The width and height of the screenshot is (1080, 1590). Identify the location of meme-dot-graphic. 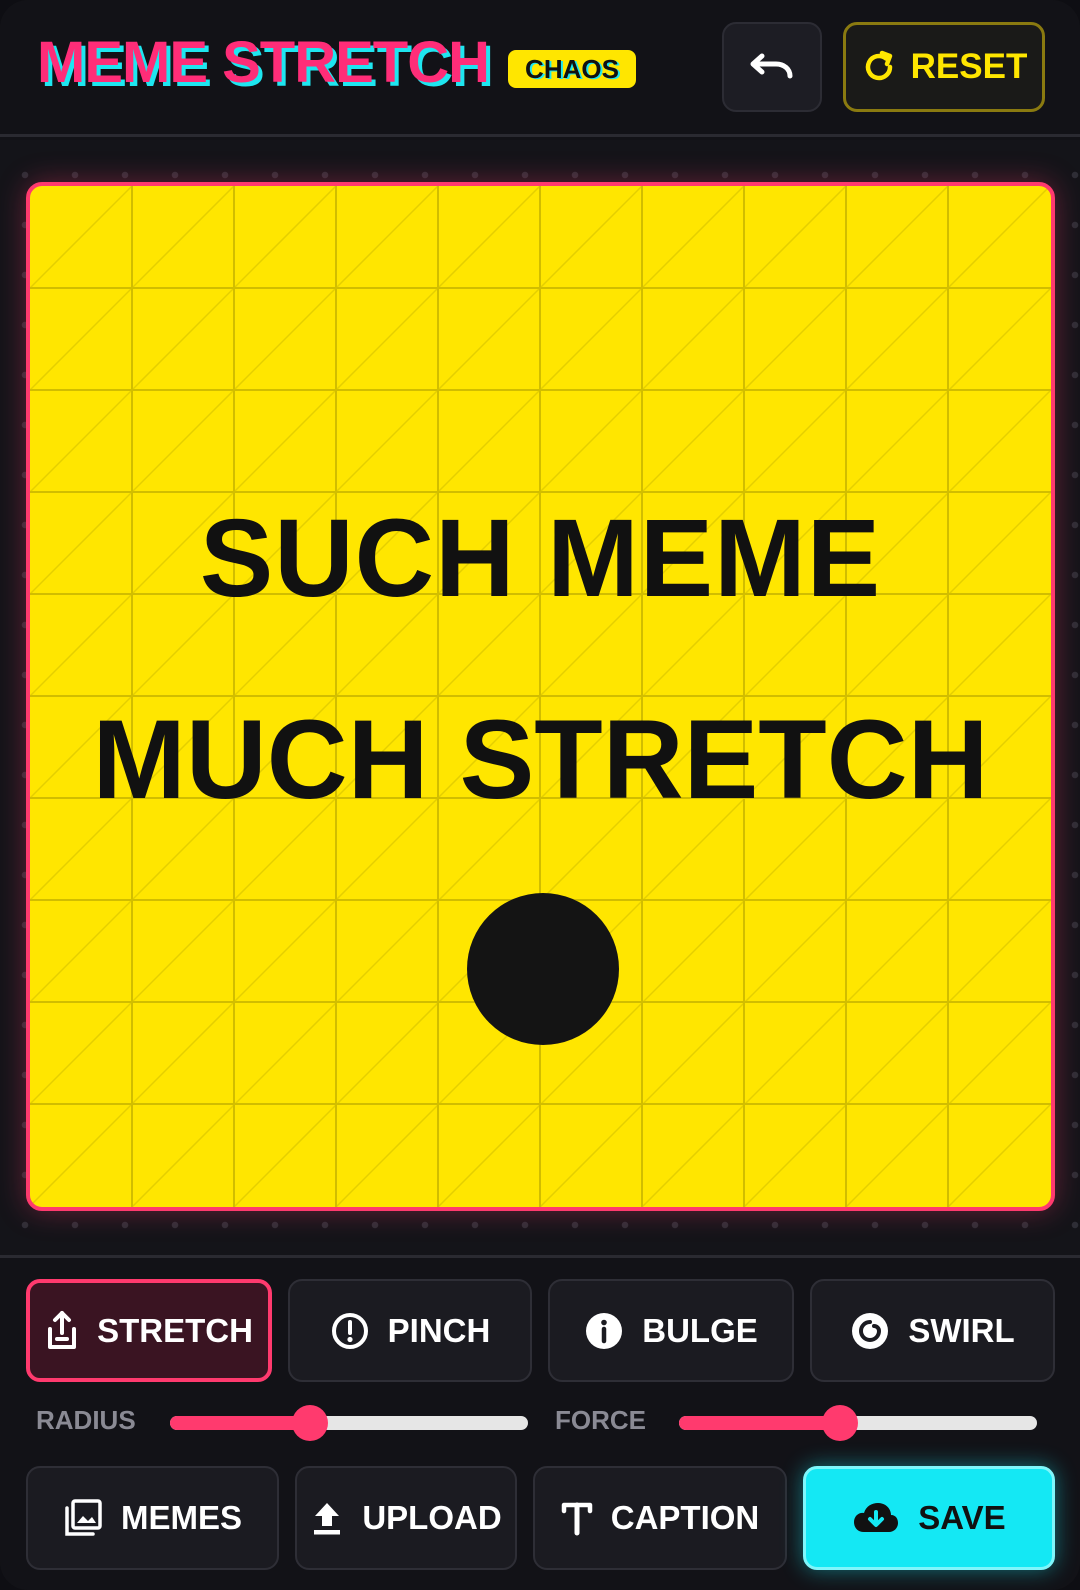
(543, 969).